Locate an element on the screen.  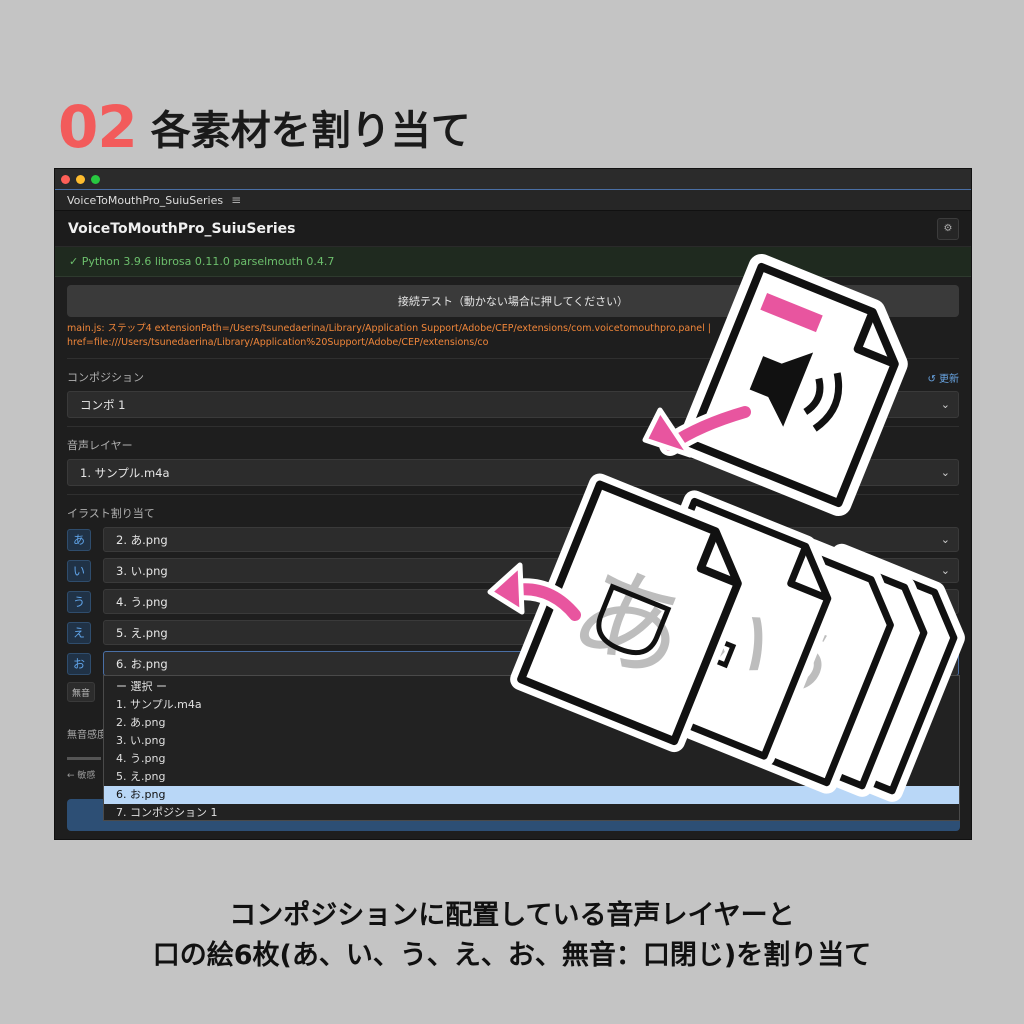
panel-menu-icon: ≡ is located at coordinates (236, 200).